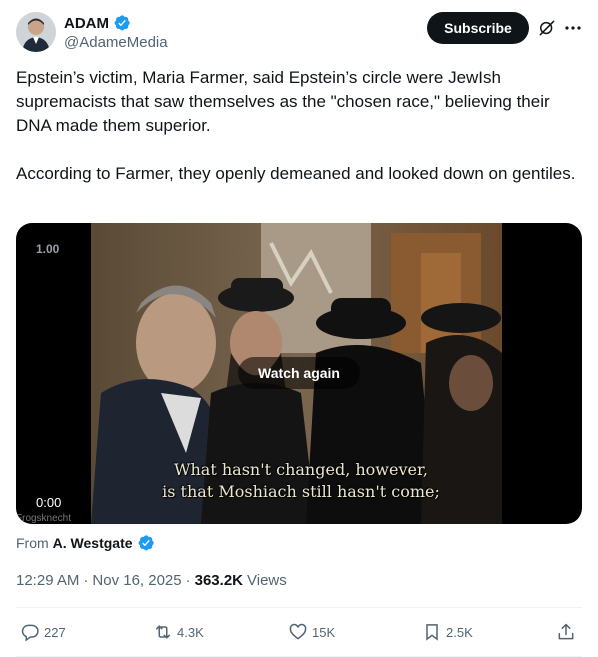 The image size is (598, 657). What do you see at coordinates (47, 249) in the screenshot?
I see `playback-speed: 1.00` at bounding box center [47, 249].